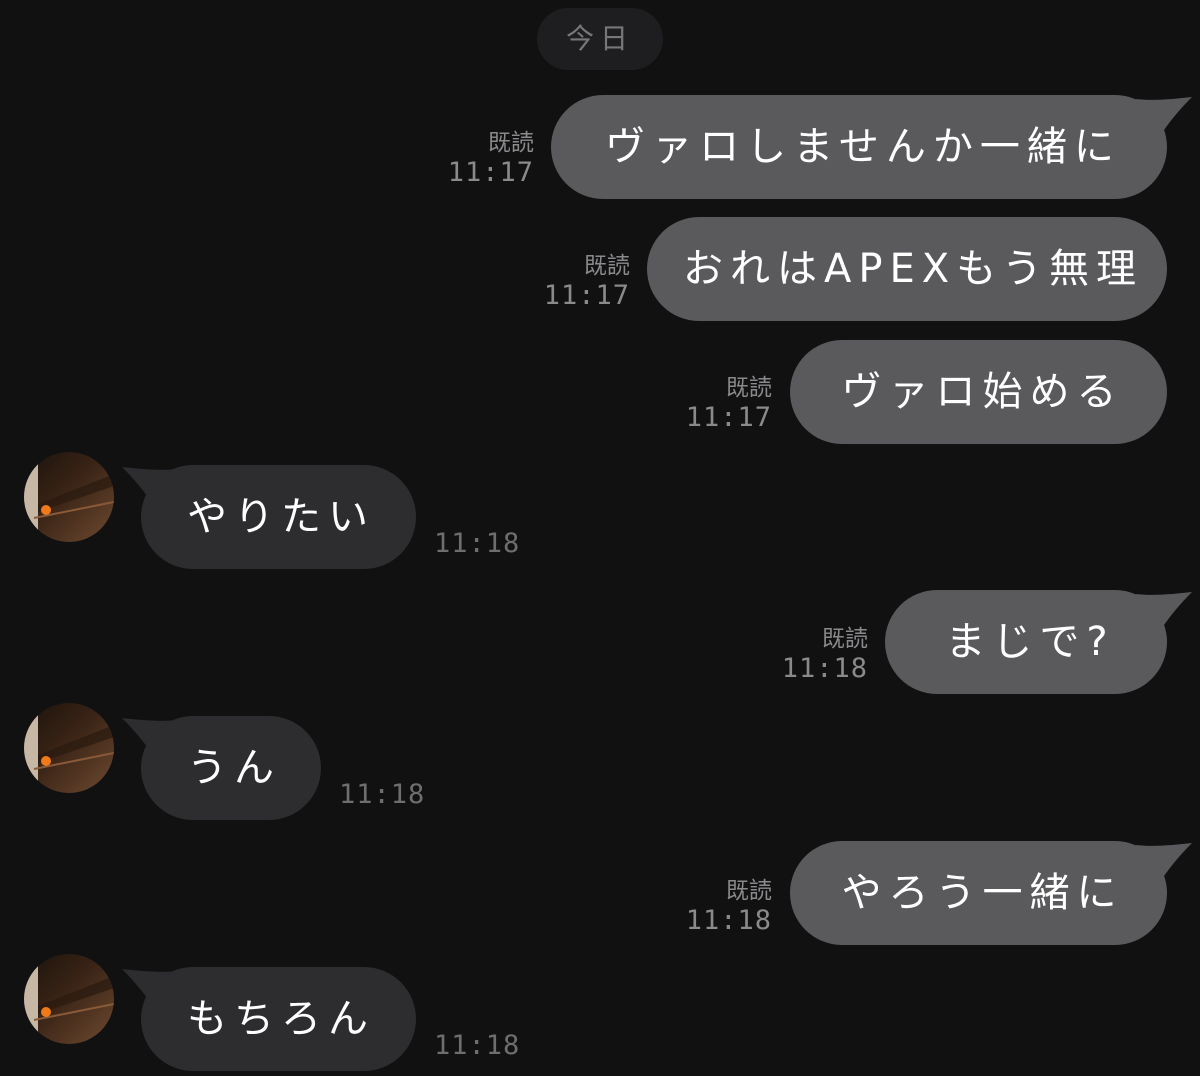 Image resolution: width=1200 pixels, height=1076 pixels. Describe the element at coordinates (907, 269) in the screenshot. I see `sent-message-bubble: おれはAPEXもう無理` at that location.